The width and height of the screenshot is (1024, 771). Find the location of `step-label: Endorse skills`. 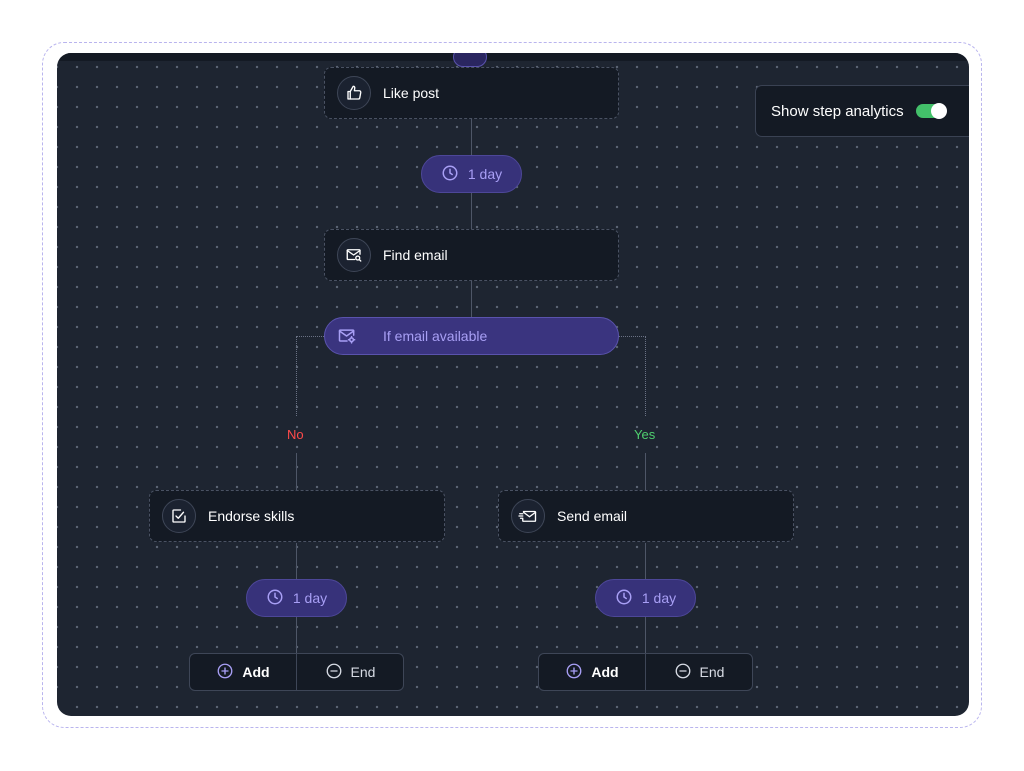

step-label: Endorse skills is located at coordinates (251, 516).